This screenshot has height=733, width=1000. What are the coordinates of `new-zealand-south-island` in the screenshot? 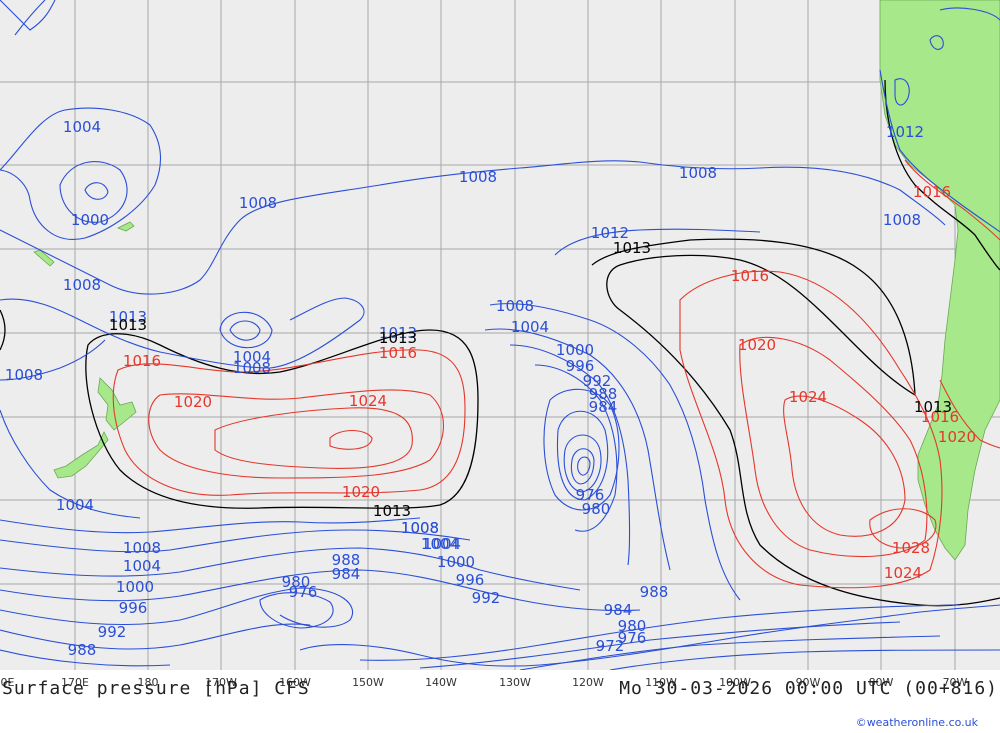 It's located at (81, 455).